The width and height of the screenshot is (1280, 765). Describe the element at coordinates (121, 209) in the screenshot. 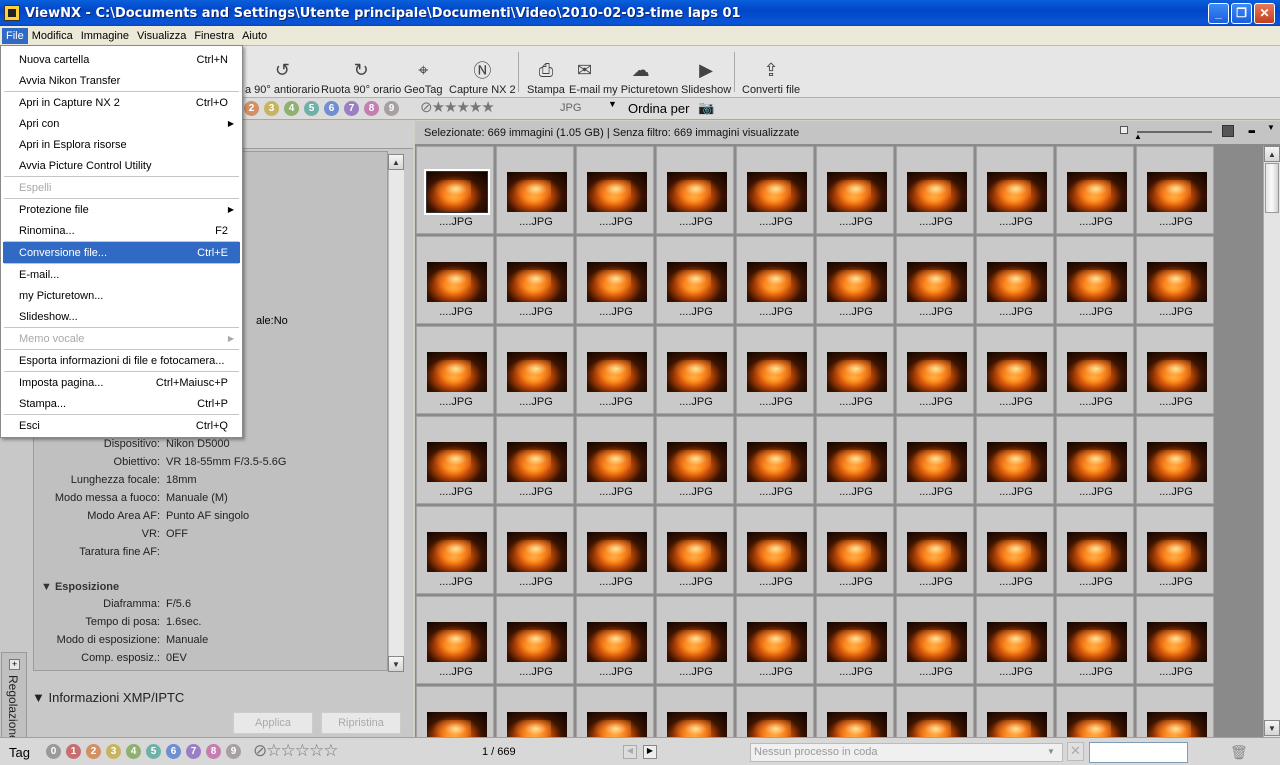

I see `file-menu-item: Protezione file ▶` at that location.